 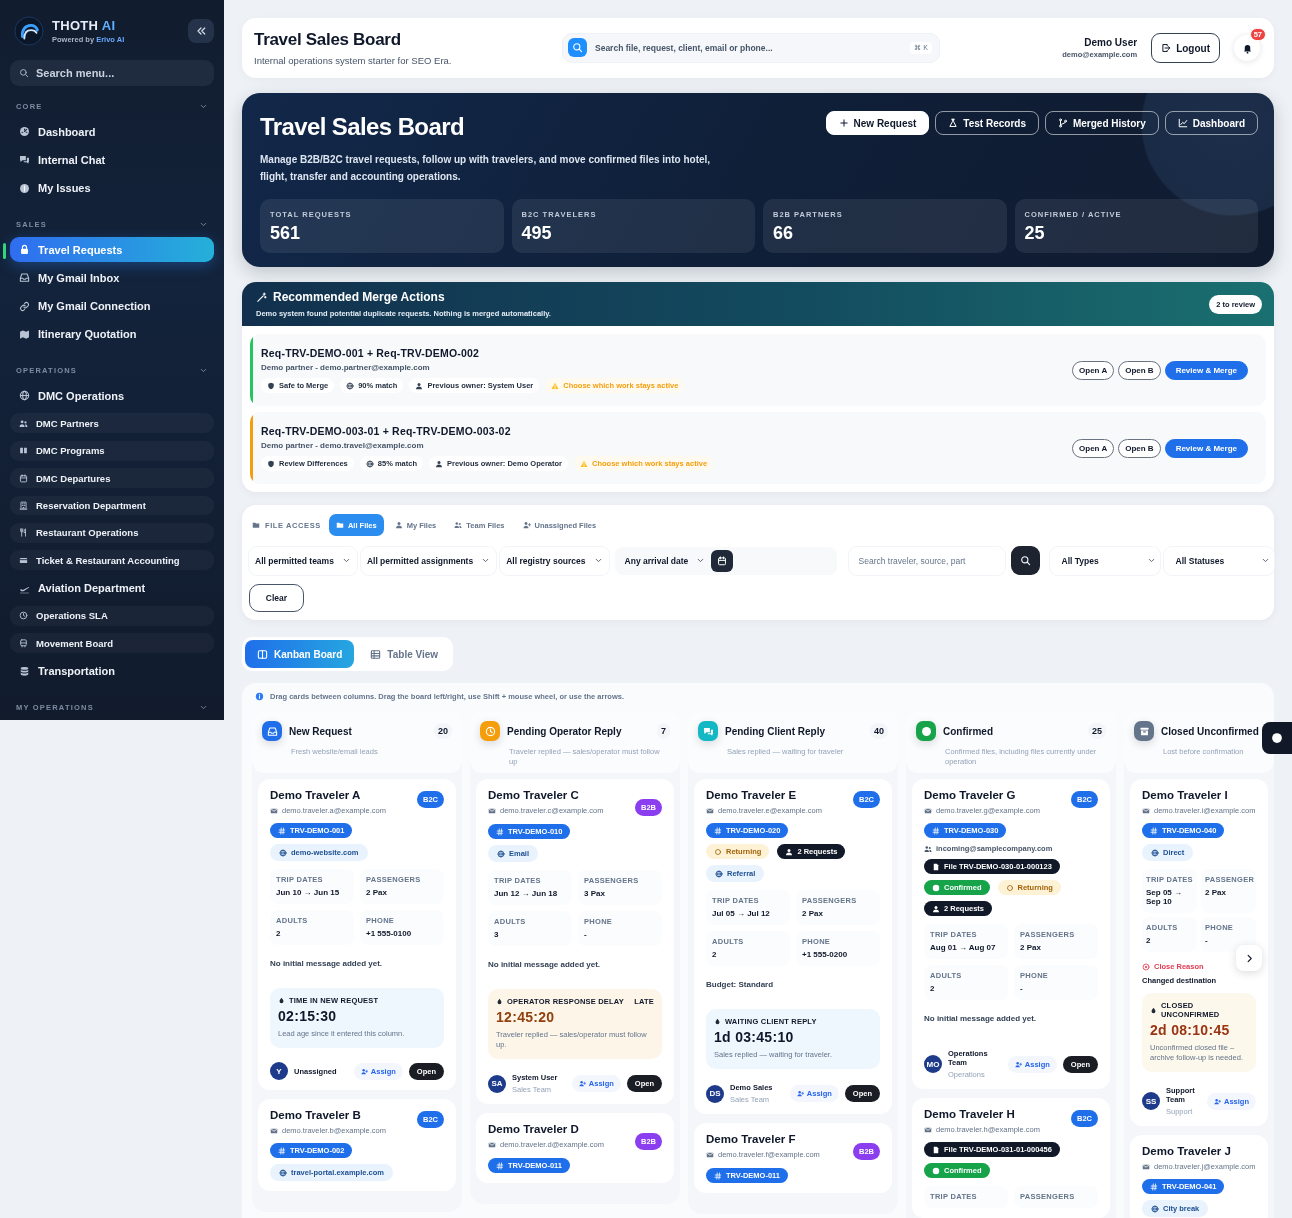 What do you see at coordinates (526, 893) in the screenshot?
I see `stat-value: Jun 12 → Jun 18` at bounding box center [526, 893].